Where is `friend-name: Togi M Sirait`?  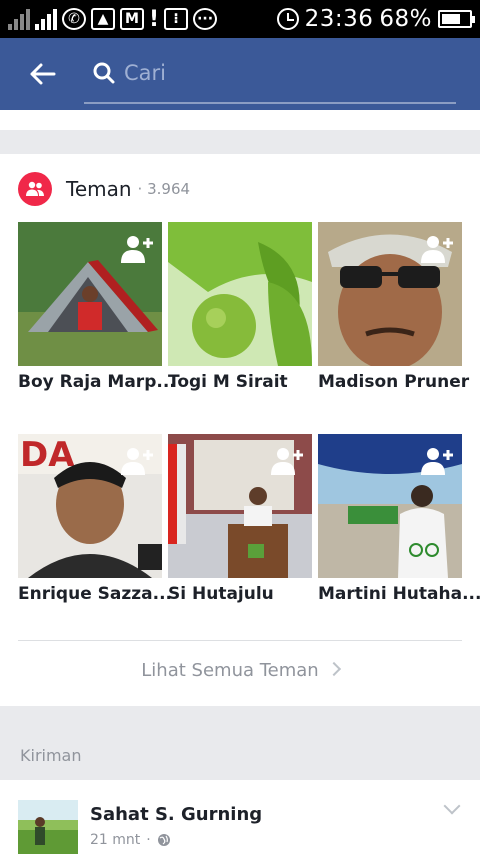 friend-name: Togi M Sirait is located at coordinates (228, 382).